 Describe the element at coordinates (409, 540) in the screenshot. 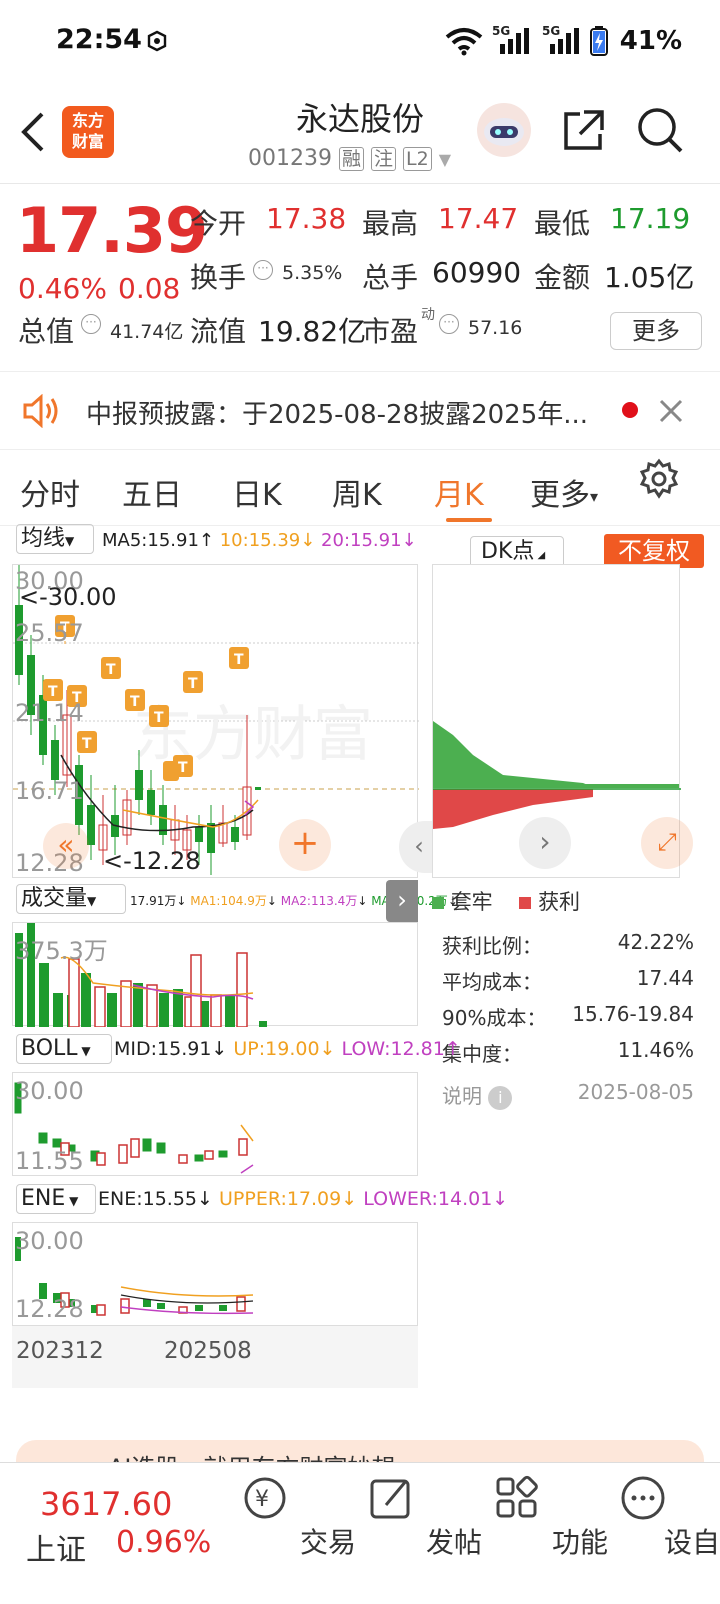

I see `ma20-arrow: ↓` at that location.